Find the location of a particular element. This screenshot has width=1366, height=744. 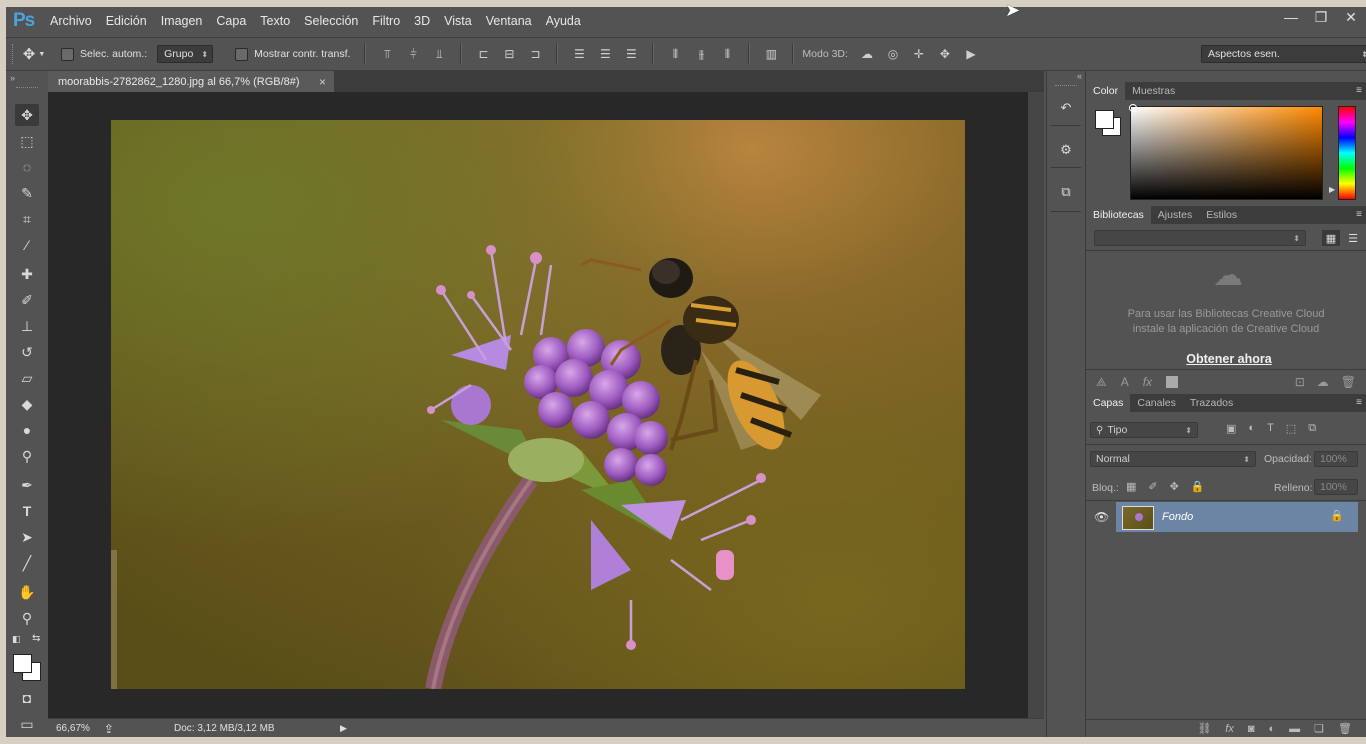

blur-tool: ● is located at coordinates (27, 430).